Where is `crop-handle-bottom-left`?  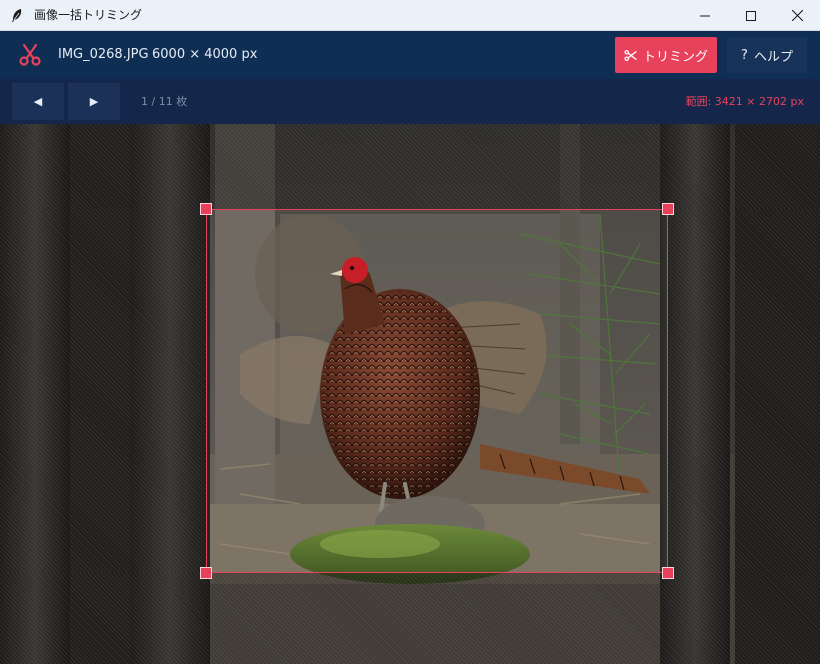
crop-handle-bottom-left is located at coordinates (206, 573).